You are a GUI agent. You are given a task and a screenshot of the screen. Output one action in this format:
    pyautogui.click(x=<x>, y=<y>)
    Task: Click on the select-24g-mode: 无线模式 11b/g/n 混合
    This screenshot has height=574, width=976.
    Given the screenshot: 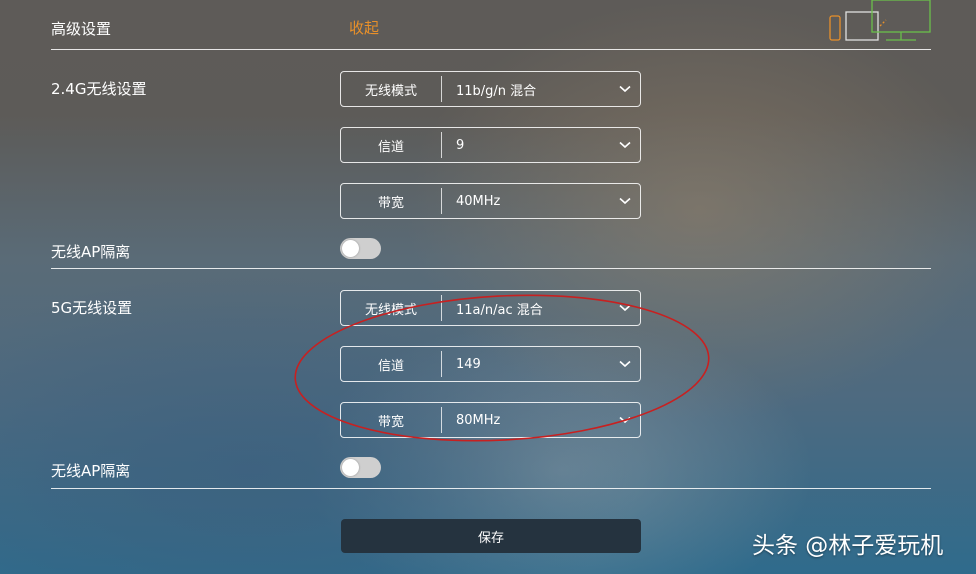 What is the action you would take?
    pyautogui.click(x=490, y=89)
    